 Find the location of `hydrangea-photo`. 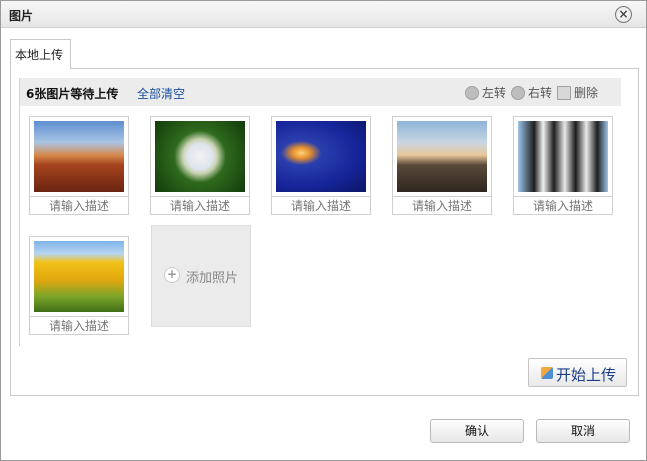

hydrangea-photo is located at coordinates (200, 156).